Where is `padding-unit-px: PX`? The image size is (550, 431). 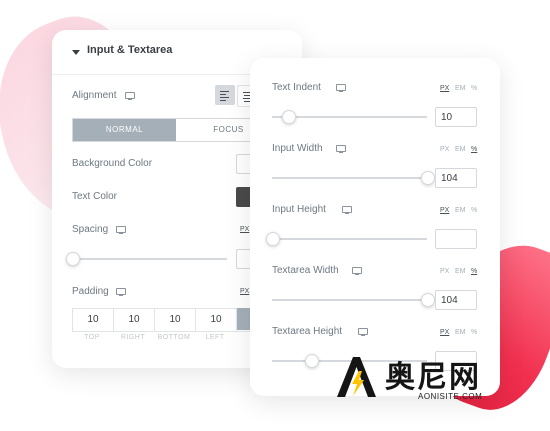 padding-unit-px: PX is located at coordinates (244, 291).